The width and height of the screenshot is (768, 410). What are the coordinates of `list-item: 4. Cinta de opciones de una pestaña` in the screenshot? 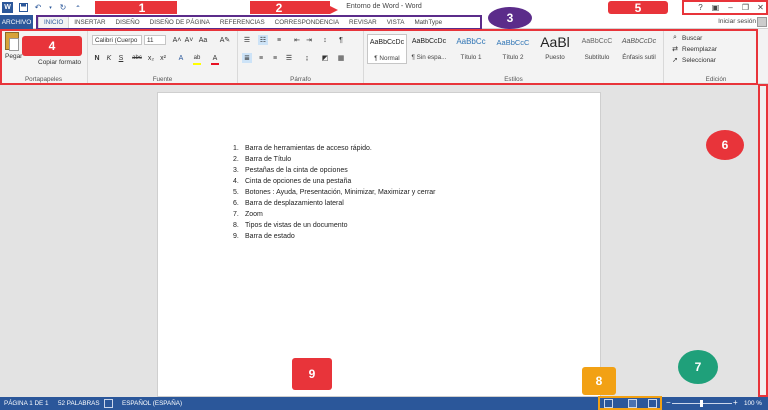 It's located at (292, 181).